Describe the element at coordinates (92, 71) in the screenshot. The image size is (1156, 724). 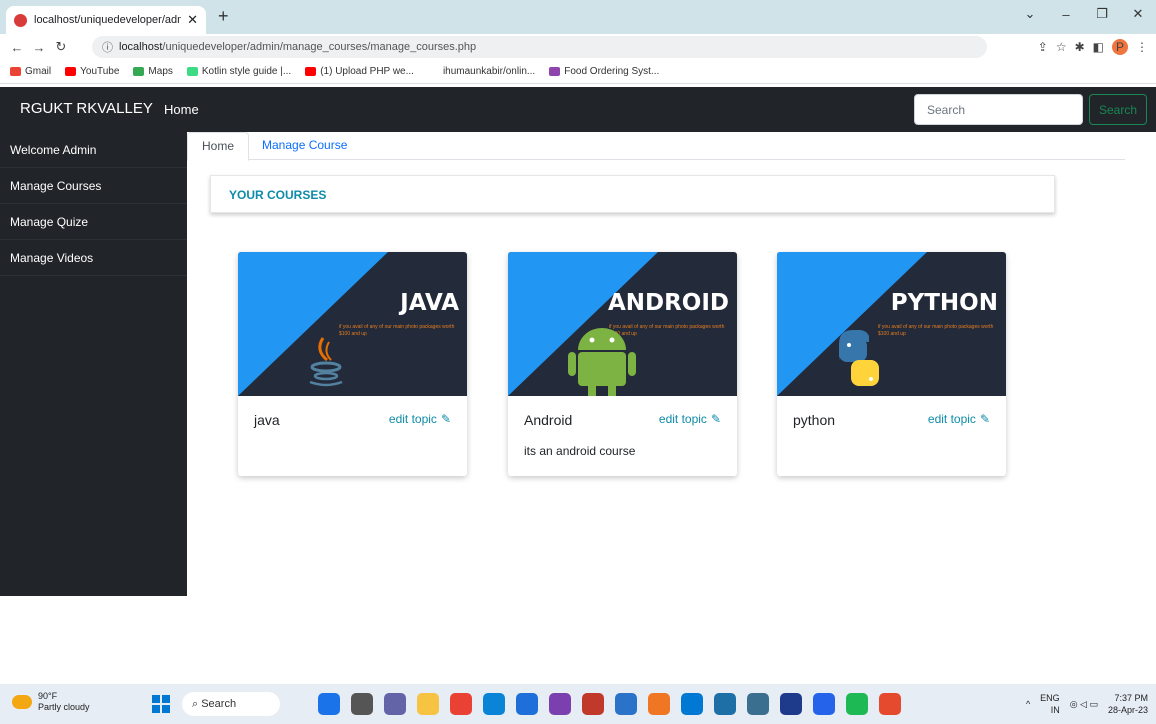
I see `bookmark-youtube: YouTube` at that location.